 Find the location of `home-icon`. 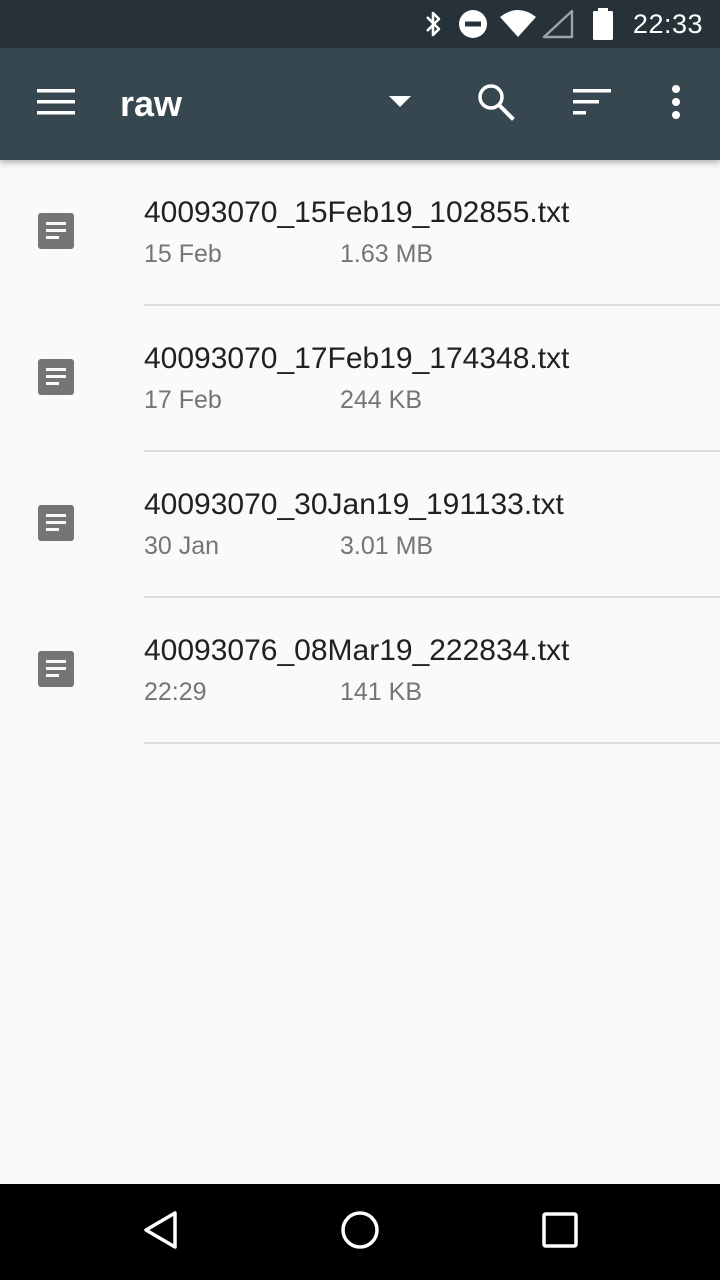

home-icon is located at coordinates (360, 1232).